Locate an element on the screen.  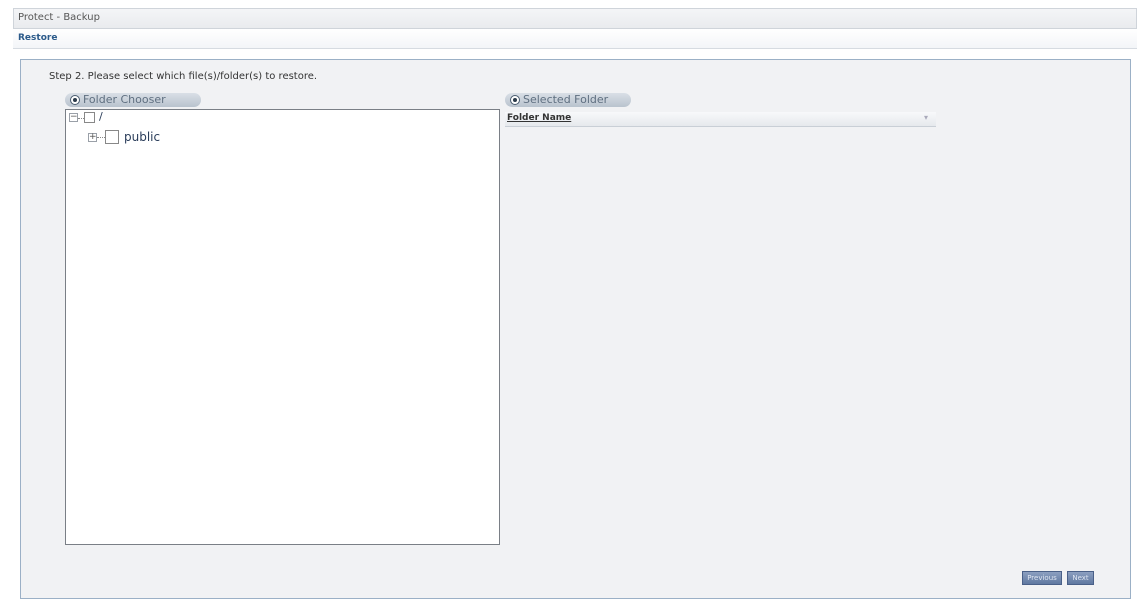
collapse-icon: − is located at coordinates (73, 117).